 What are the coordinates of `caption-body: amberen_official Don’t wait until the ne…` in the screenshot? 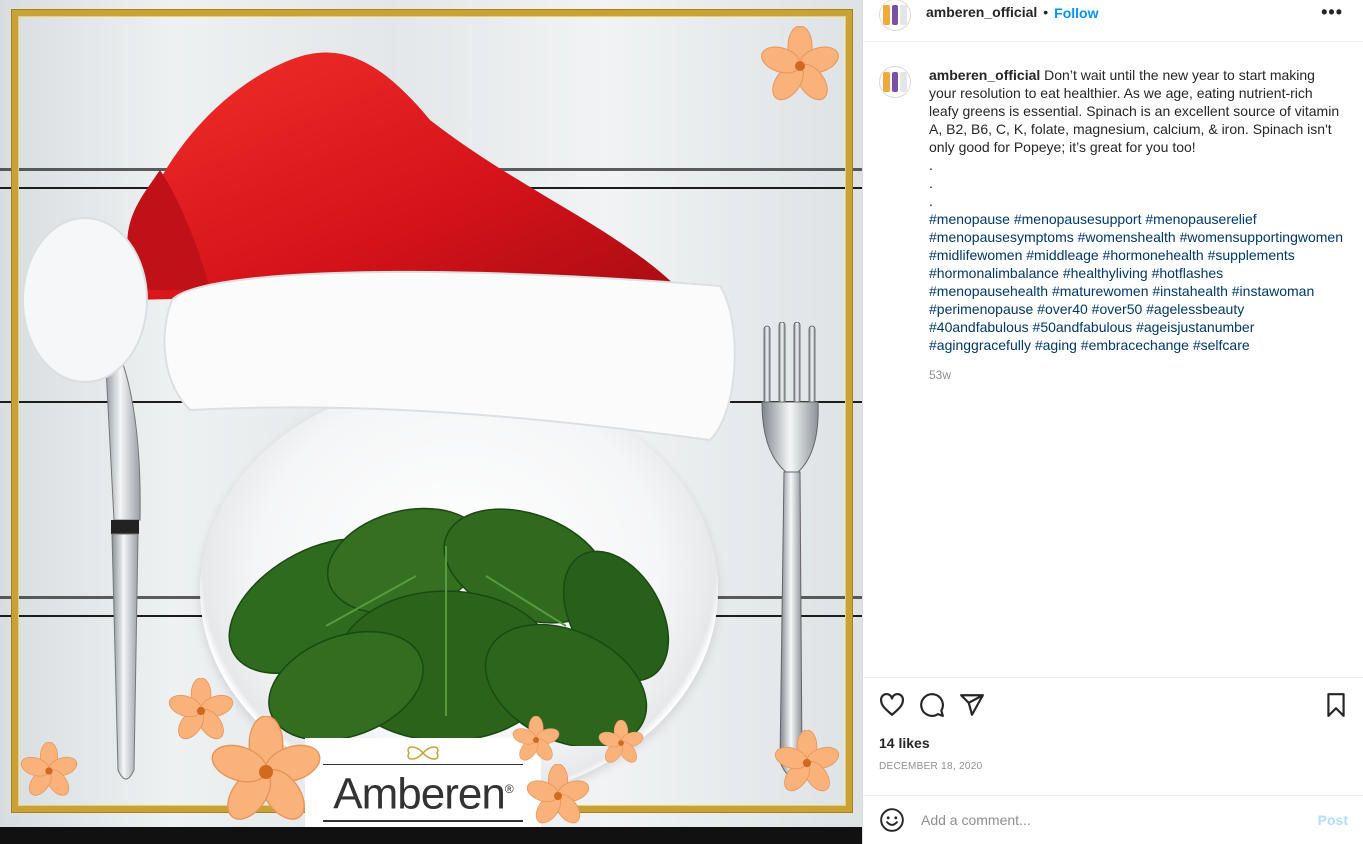 It's located at (1136, 225).